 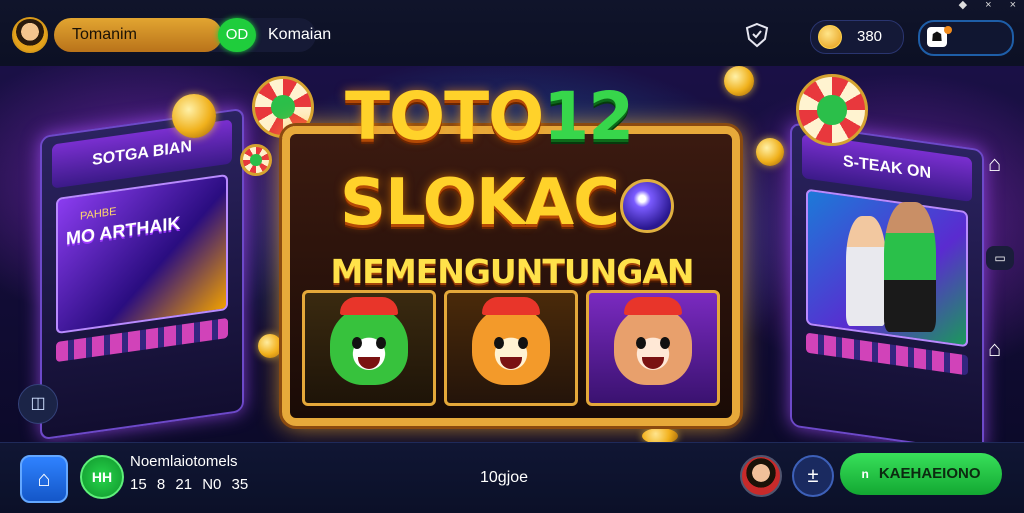 What do you see at coordinates (929, 473) in the screenshot?
I see `action-label: KAEHAEIONO` at bounding box center [929, 473].